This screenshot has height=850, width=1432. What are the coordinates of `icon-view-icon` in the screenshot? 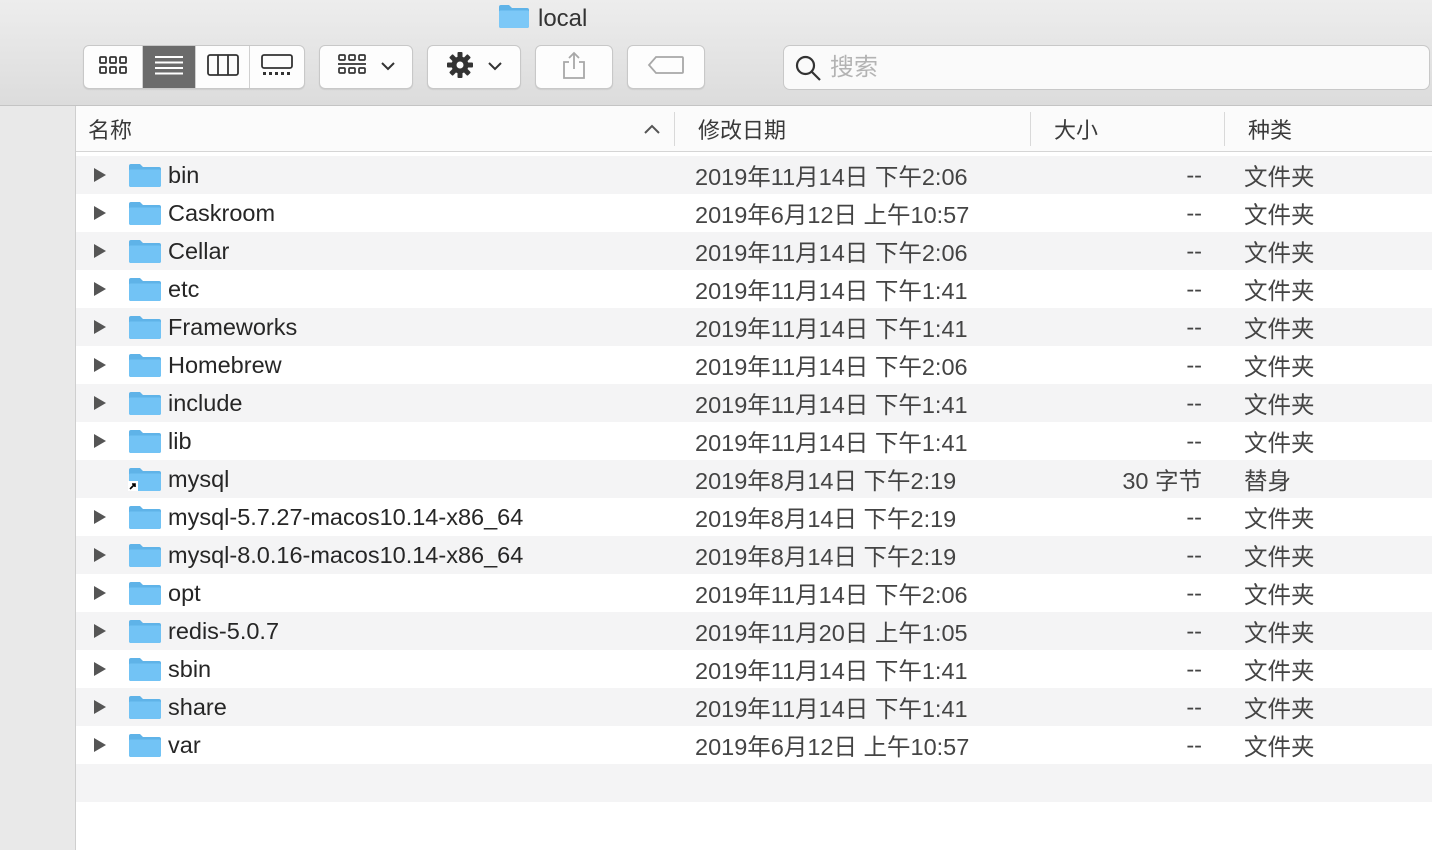 It's located at (113, 67).